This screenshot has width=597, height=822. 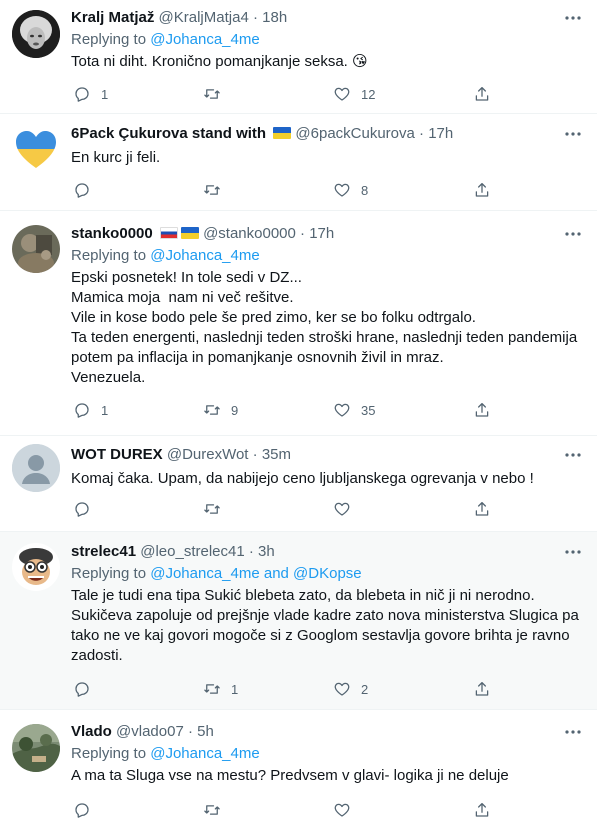 What do you see at coordinates (36, 748) in the screenshot?
I see `landscape-avatar` at bounding box center [36, 748].